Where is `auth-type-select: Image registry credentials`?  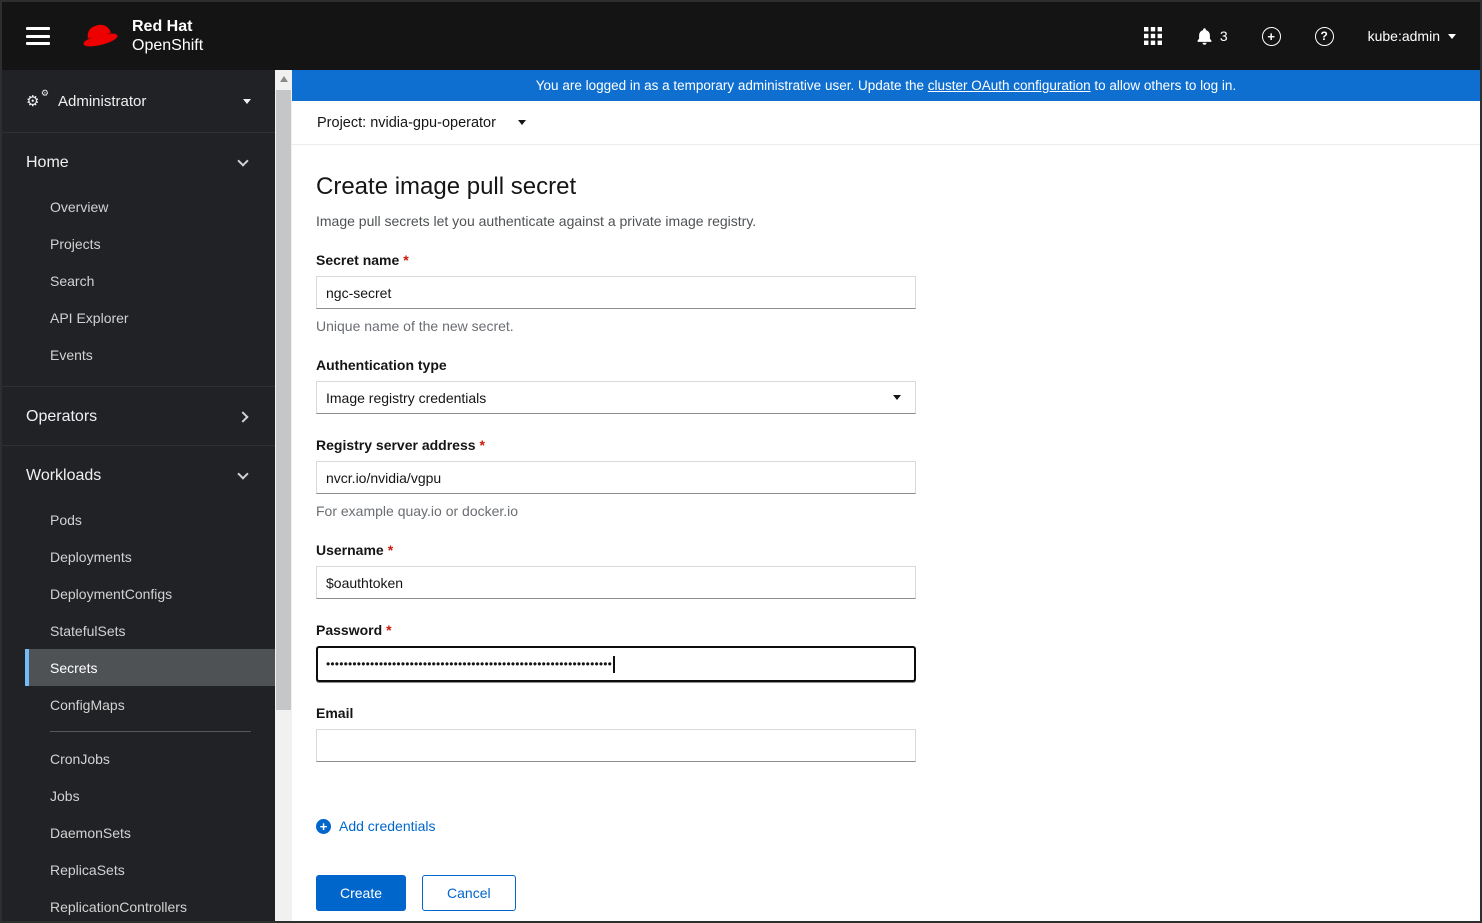
auth-type-select: Image registry credentials is located at coordinates (616, 397).